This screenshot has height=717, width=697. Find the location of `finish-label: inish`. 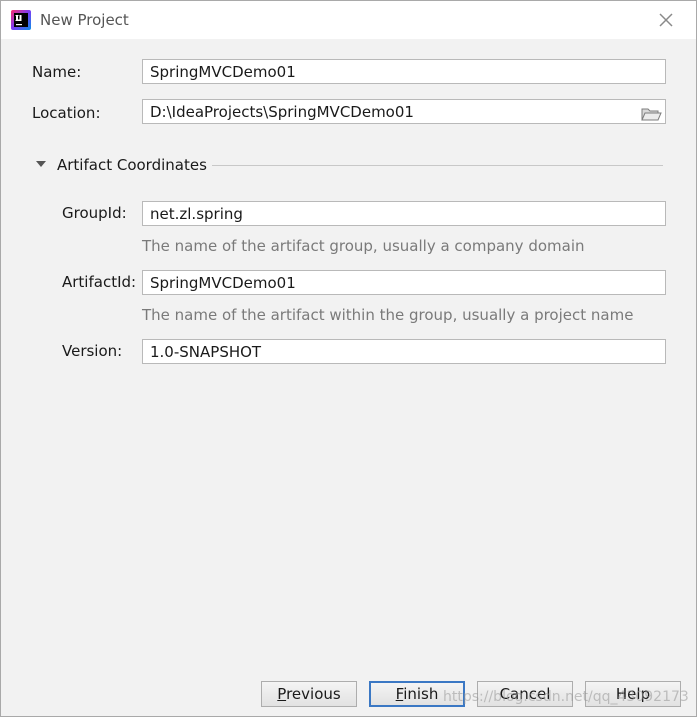

finish-label: inish is located at coordinates (421, 694).